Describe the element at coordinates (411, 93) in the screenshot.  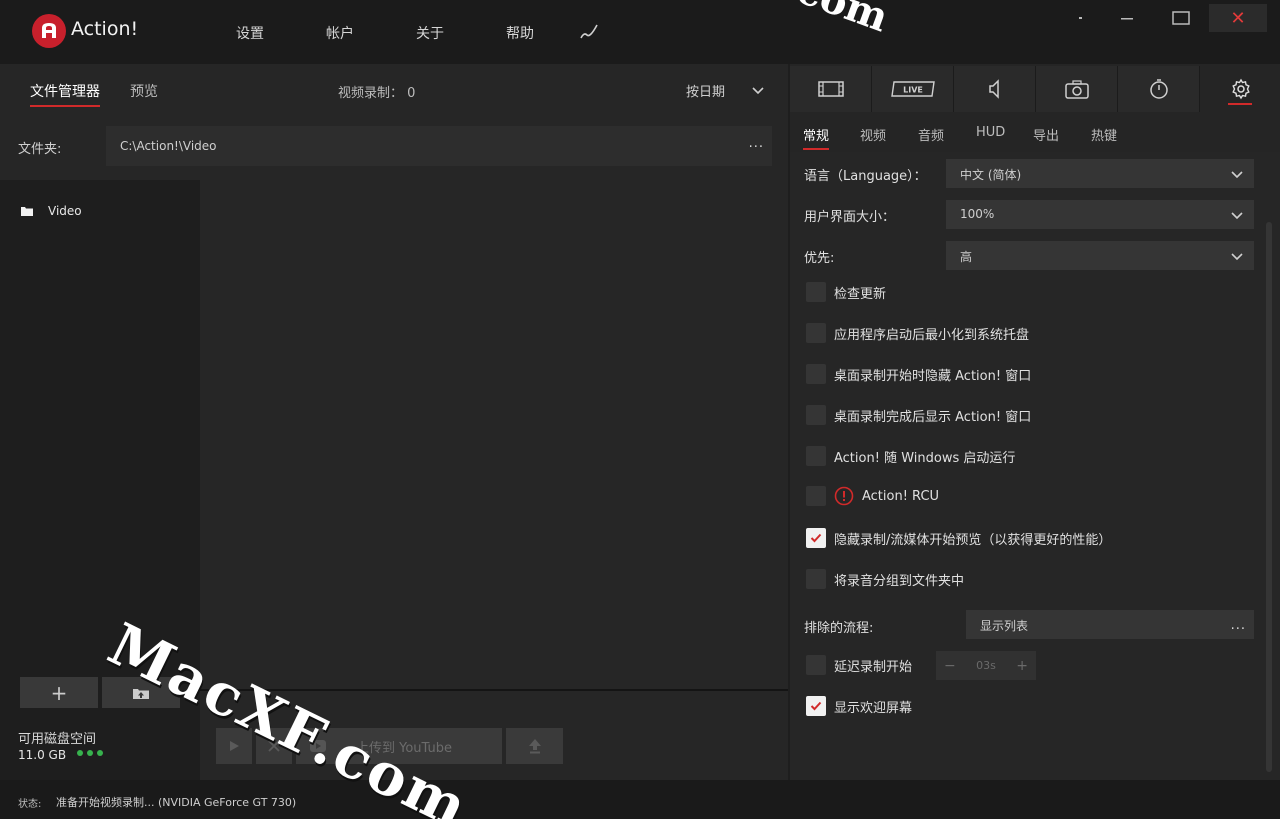
I see `recording-count: 0` at that location.